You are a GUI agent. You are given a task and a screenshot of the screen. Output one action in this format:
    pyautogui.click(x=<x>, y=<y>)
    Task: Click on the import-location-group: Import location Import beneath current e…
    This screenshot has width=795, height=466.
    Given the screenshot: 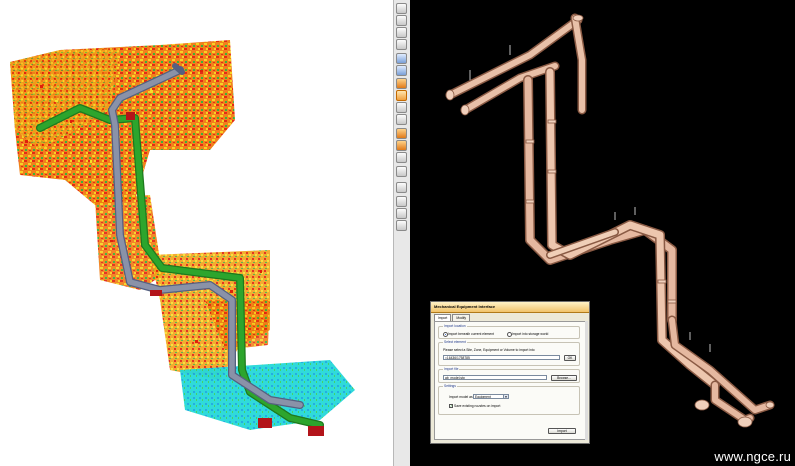 What is the action you would take?
    pyautogui.click(x=509, y=331)
    